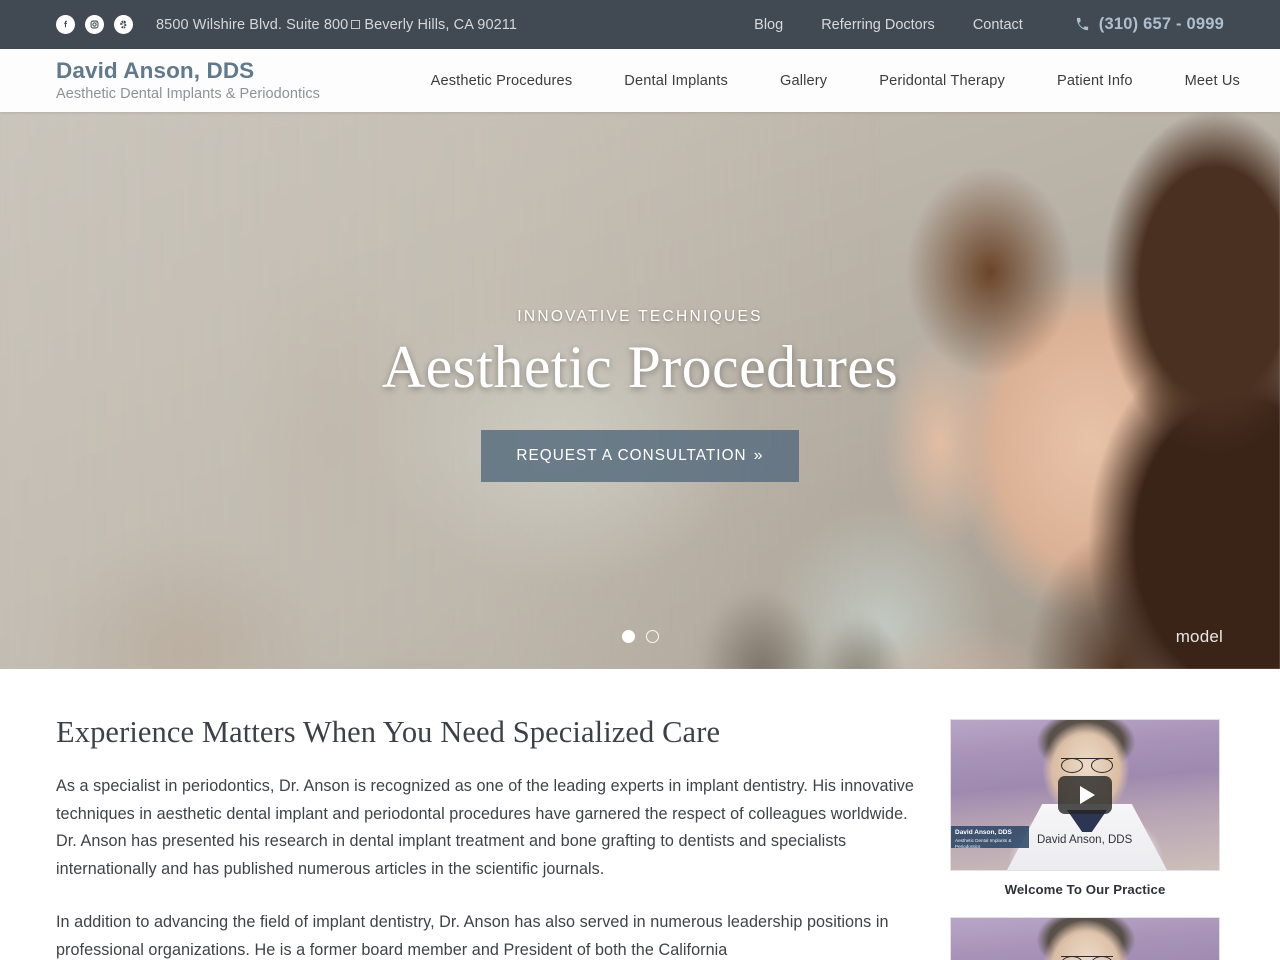 This screenshot has height=960, width=1280. I want to click on hero-title: Aesthetic Procedures, so click(640, 367).